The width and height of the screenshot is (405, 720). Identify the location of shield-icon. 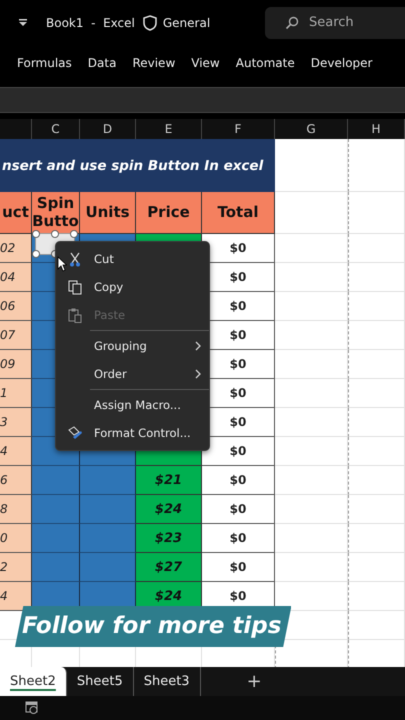
(149, 22).